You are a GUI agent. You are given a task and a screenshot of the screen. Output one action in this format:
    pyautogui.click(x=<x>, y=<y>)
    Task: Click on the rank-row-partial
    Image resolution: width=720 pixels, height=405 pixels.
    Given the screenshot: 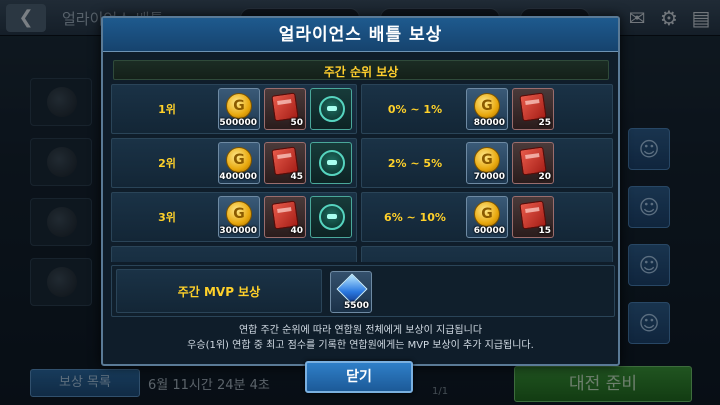 What is the action you would take?
    pyautogui.click(x=362, y=254)
    